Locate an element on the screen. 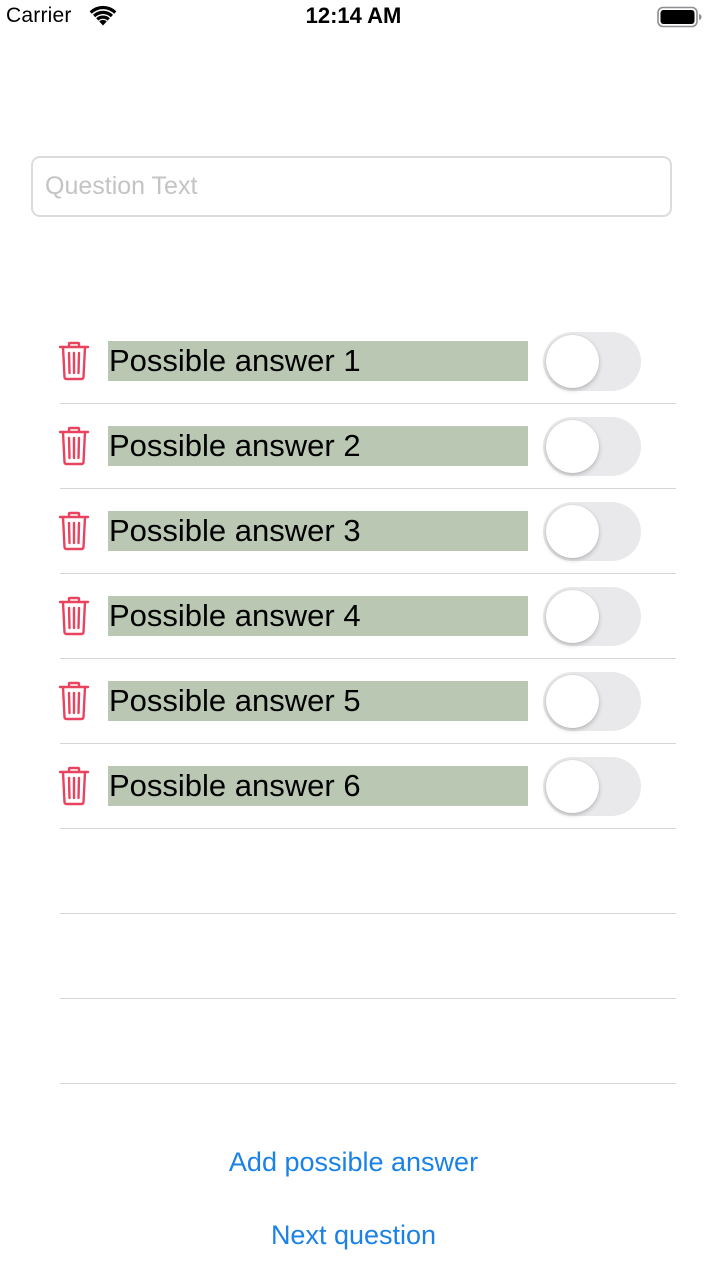 Image resolution: width=707 pixels, height=1280 pixels. next-question-button: Next question is located at coordinates (353, 1235).